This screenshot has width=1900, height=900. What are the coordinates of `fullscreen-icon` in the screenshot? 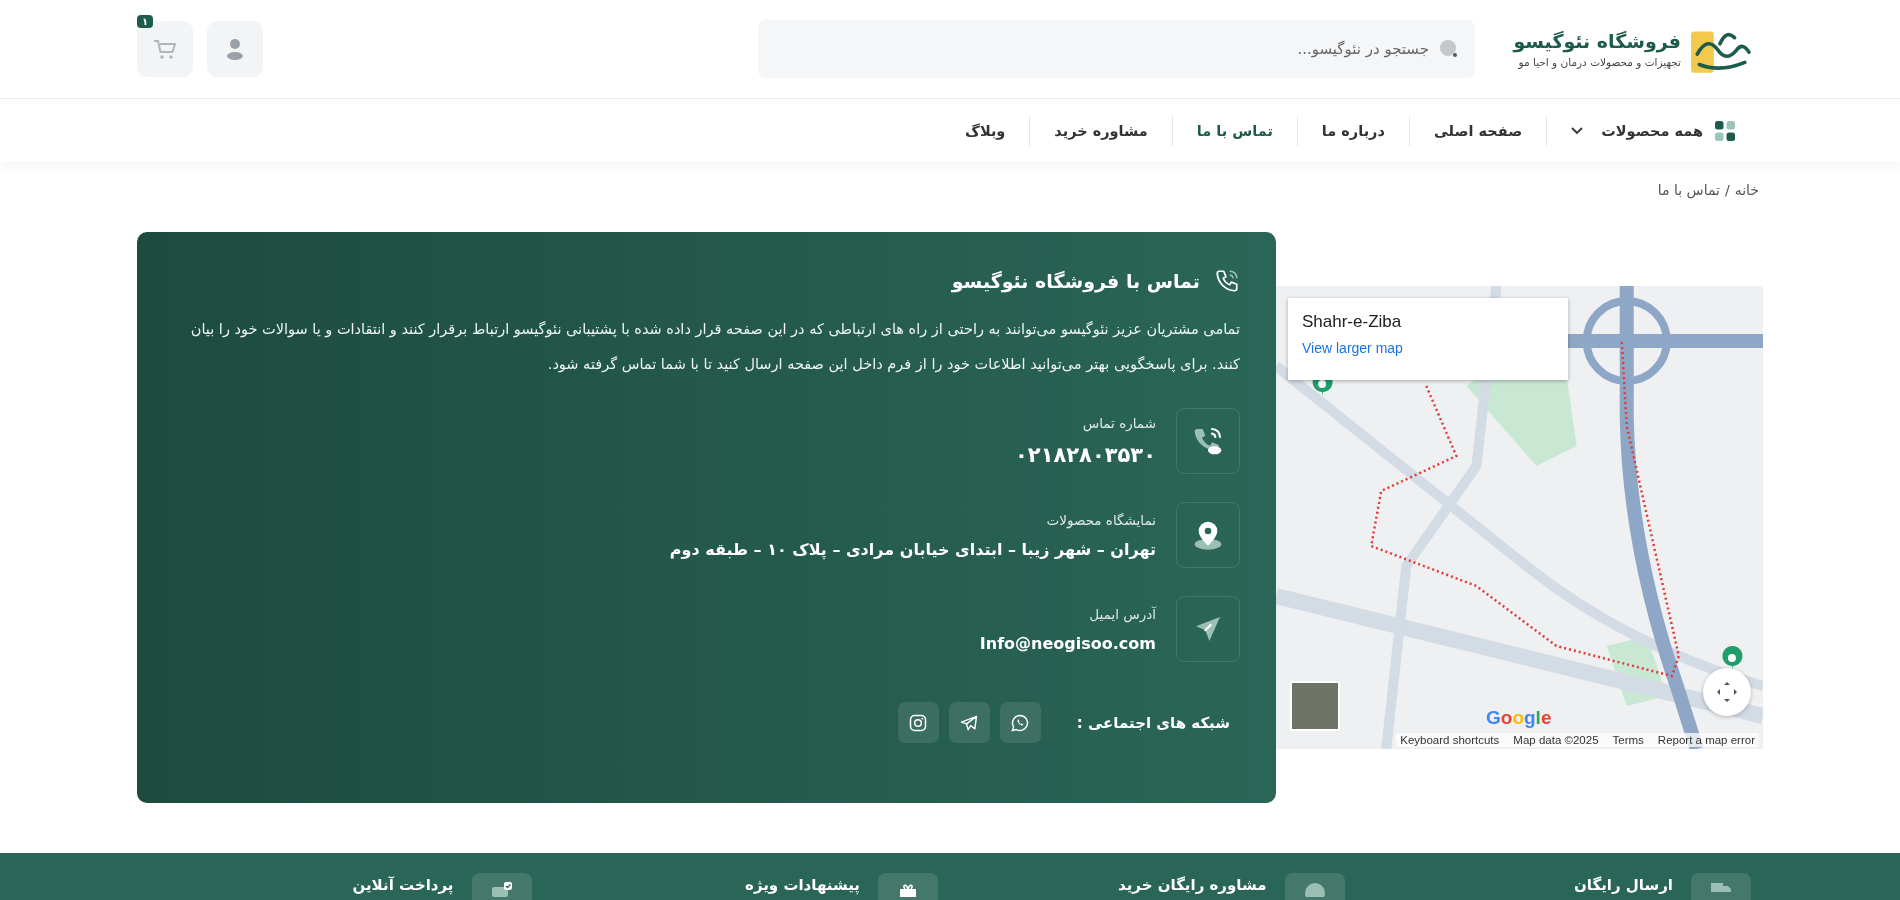 It's located at (1727, 692).